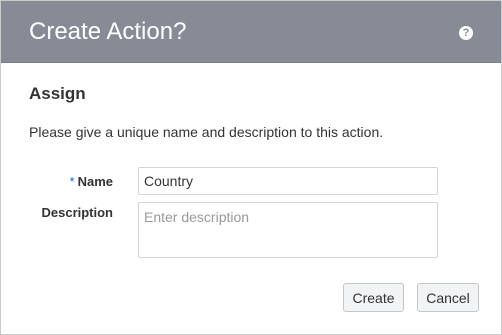 The width and height of the screenshot is (502, 335). Describe the element at coordinates (288, 181) in the screenshot. I see `name-input` at that location.